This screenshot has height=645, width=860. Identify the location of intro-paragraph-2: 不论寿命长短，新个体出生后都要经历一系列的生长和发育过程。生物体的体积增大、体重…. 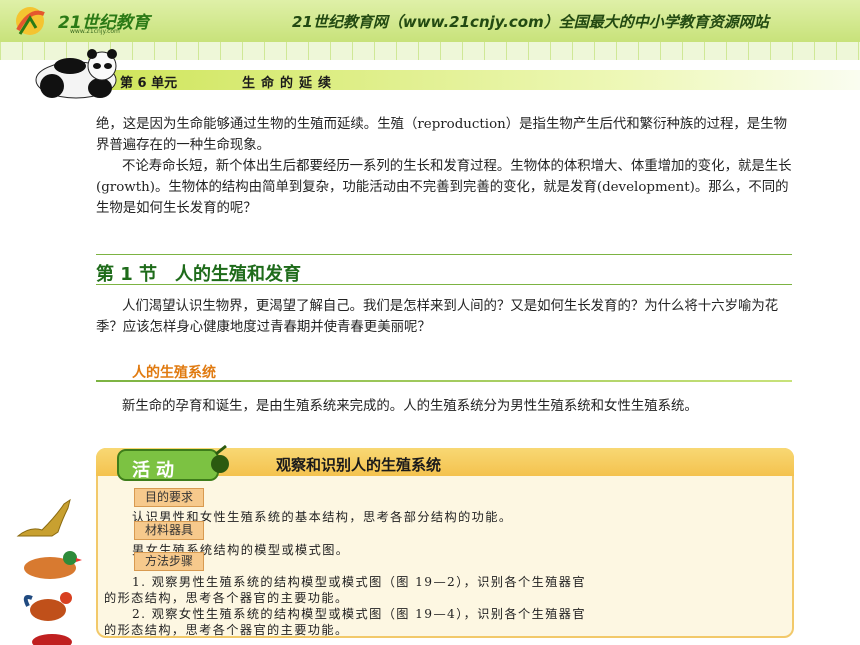
(444, 187).